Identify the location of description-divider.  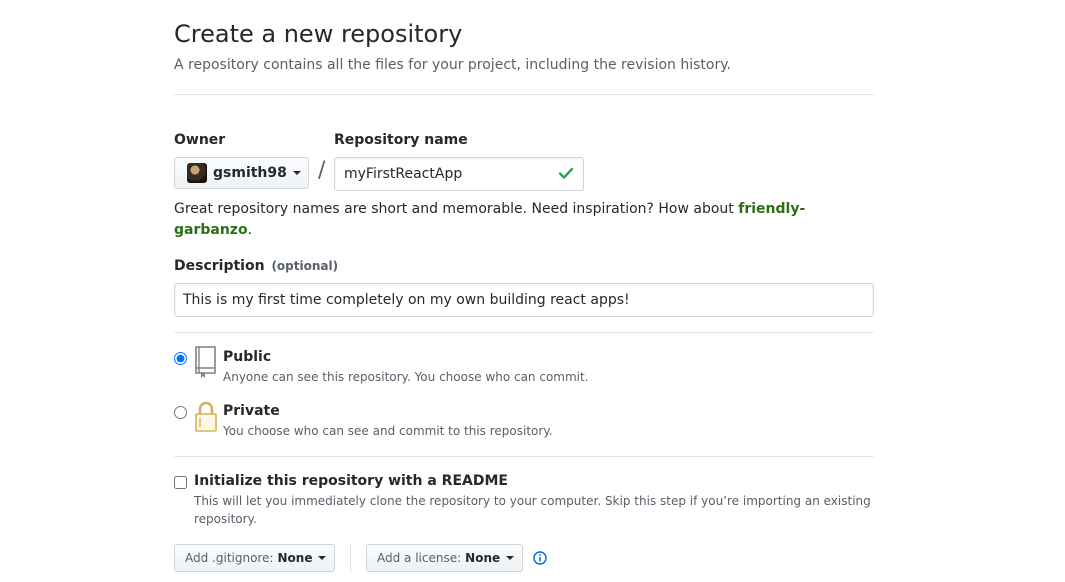
(524, 332).